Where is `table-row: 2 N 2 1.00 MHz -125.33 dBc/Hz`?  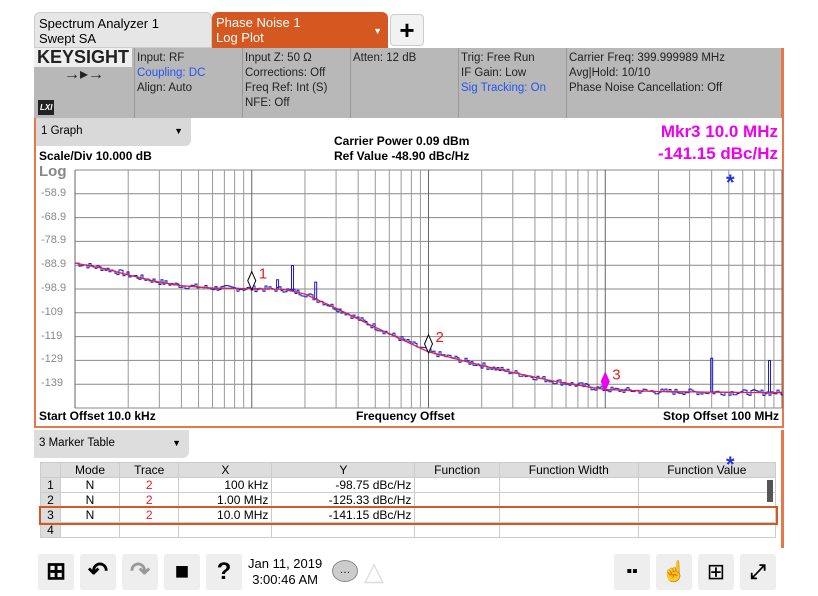
table-row: 2 N 2 1.00 MHz -125.33 dBc/Hz is located at coordinates (408, 500).